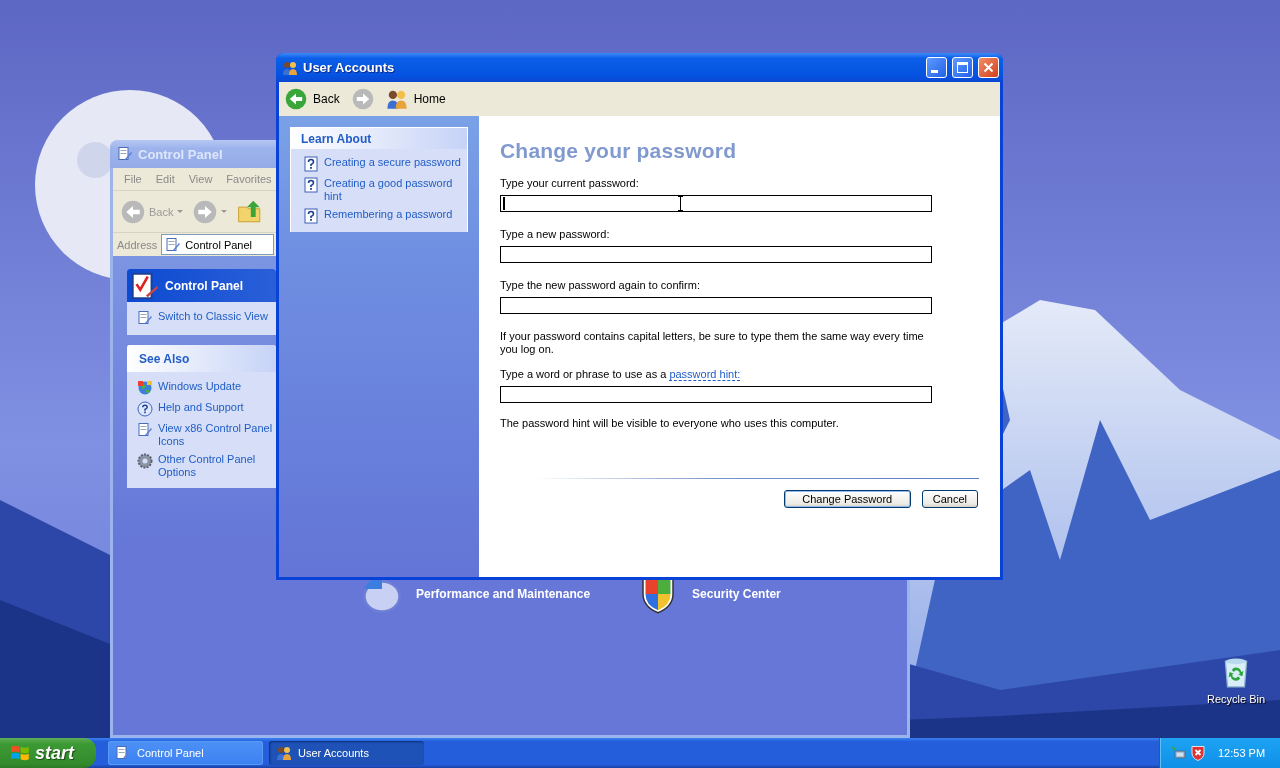 This screenshot has width=1280, height=768. What do you see at coordinates (936, 67) in the screenshot?
I see `minimize-button` at bounding box center [936, 67].